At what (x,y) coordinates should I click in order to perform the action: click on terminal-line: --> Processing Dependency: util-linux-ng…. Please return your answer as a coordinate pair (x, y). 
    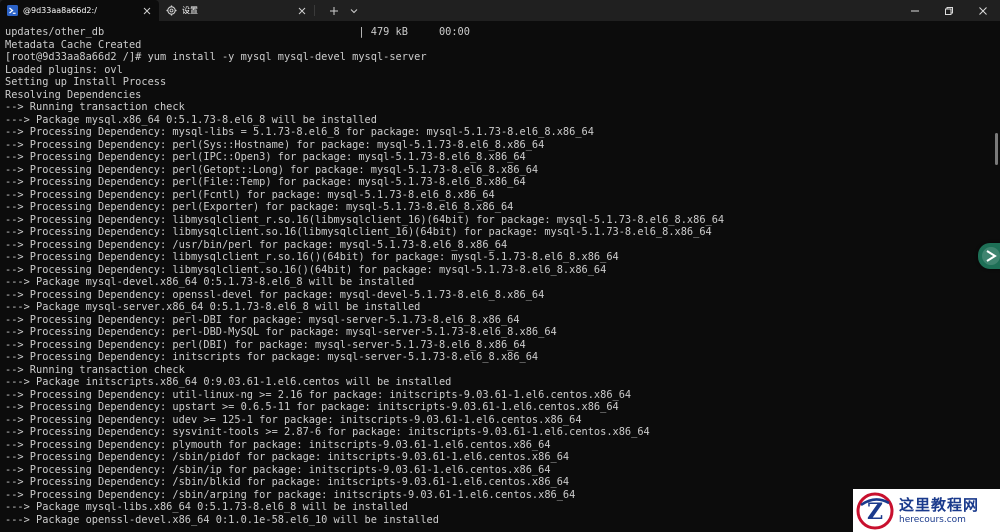
    Looking at the image, I should click on (318, 394).